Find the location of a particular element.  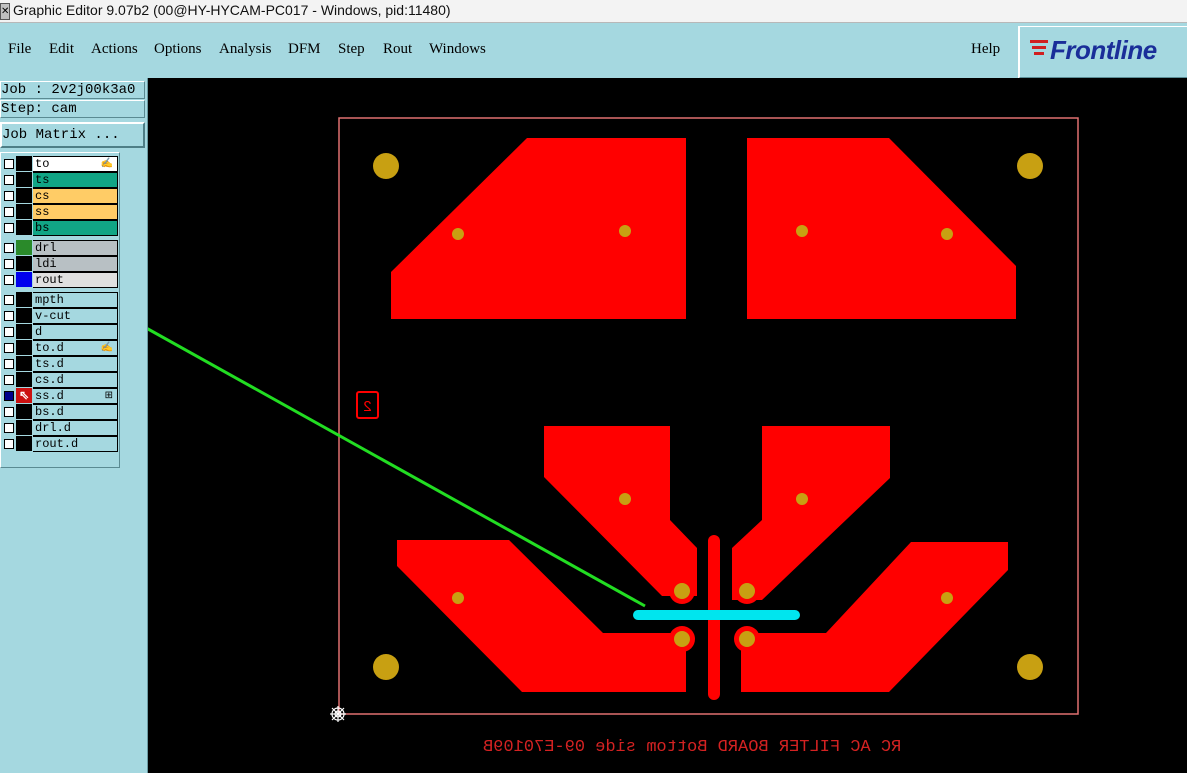

frontline-logo: Frontline is located at coordinates (1102, 52).